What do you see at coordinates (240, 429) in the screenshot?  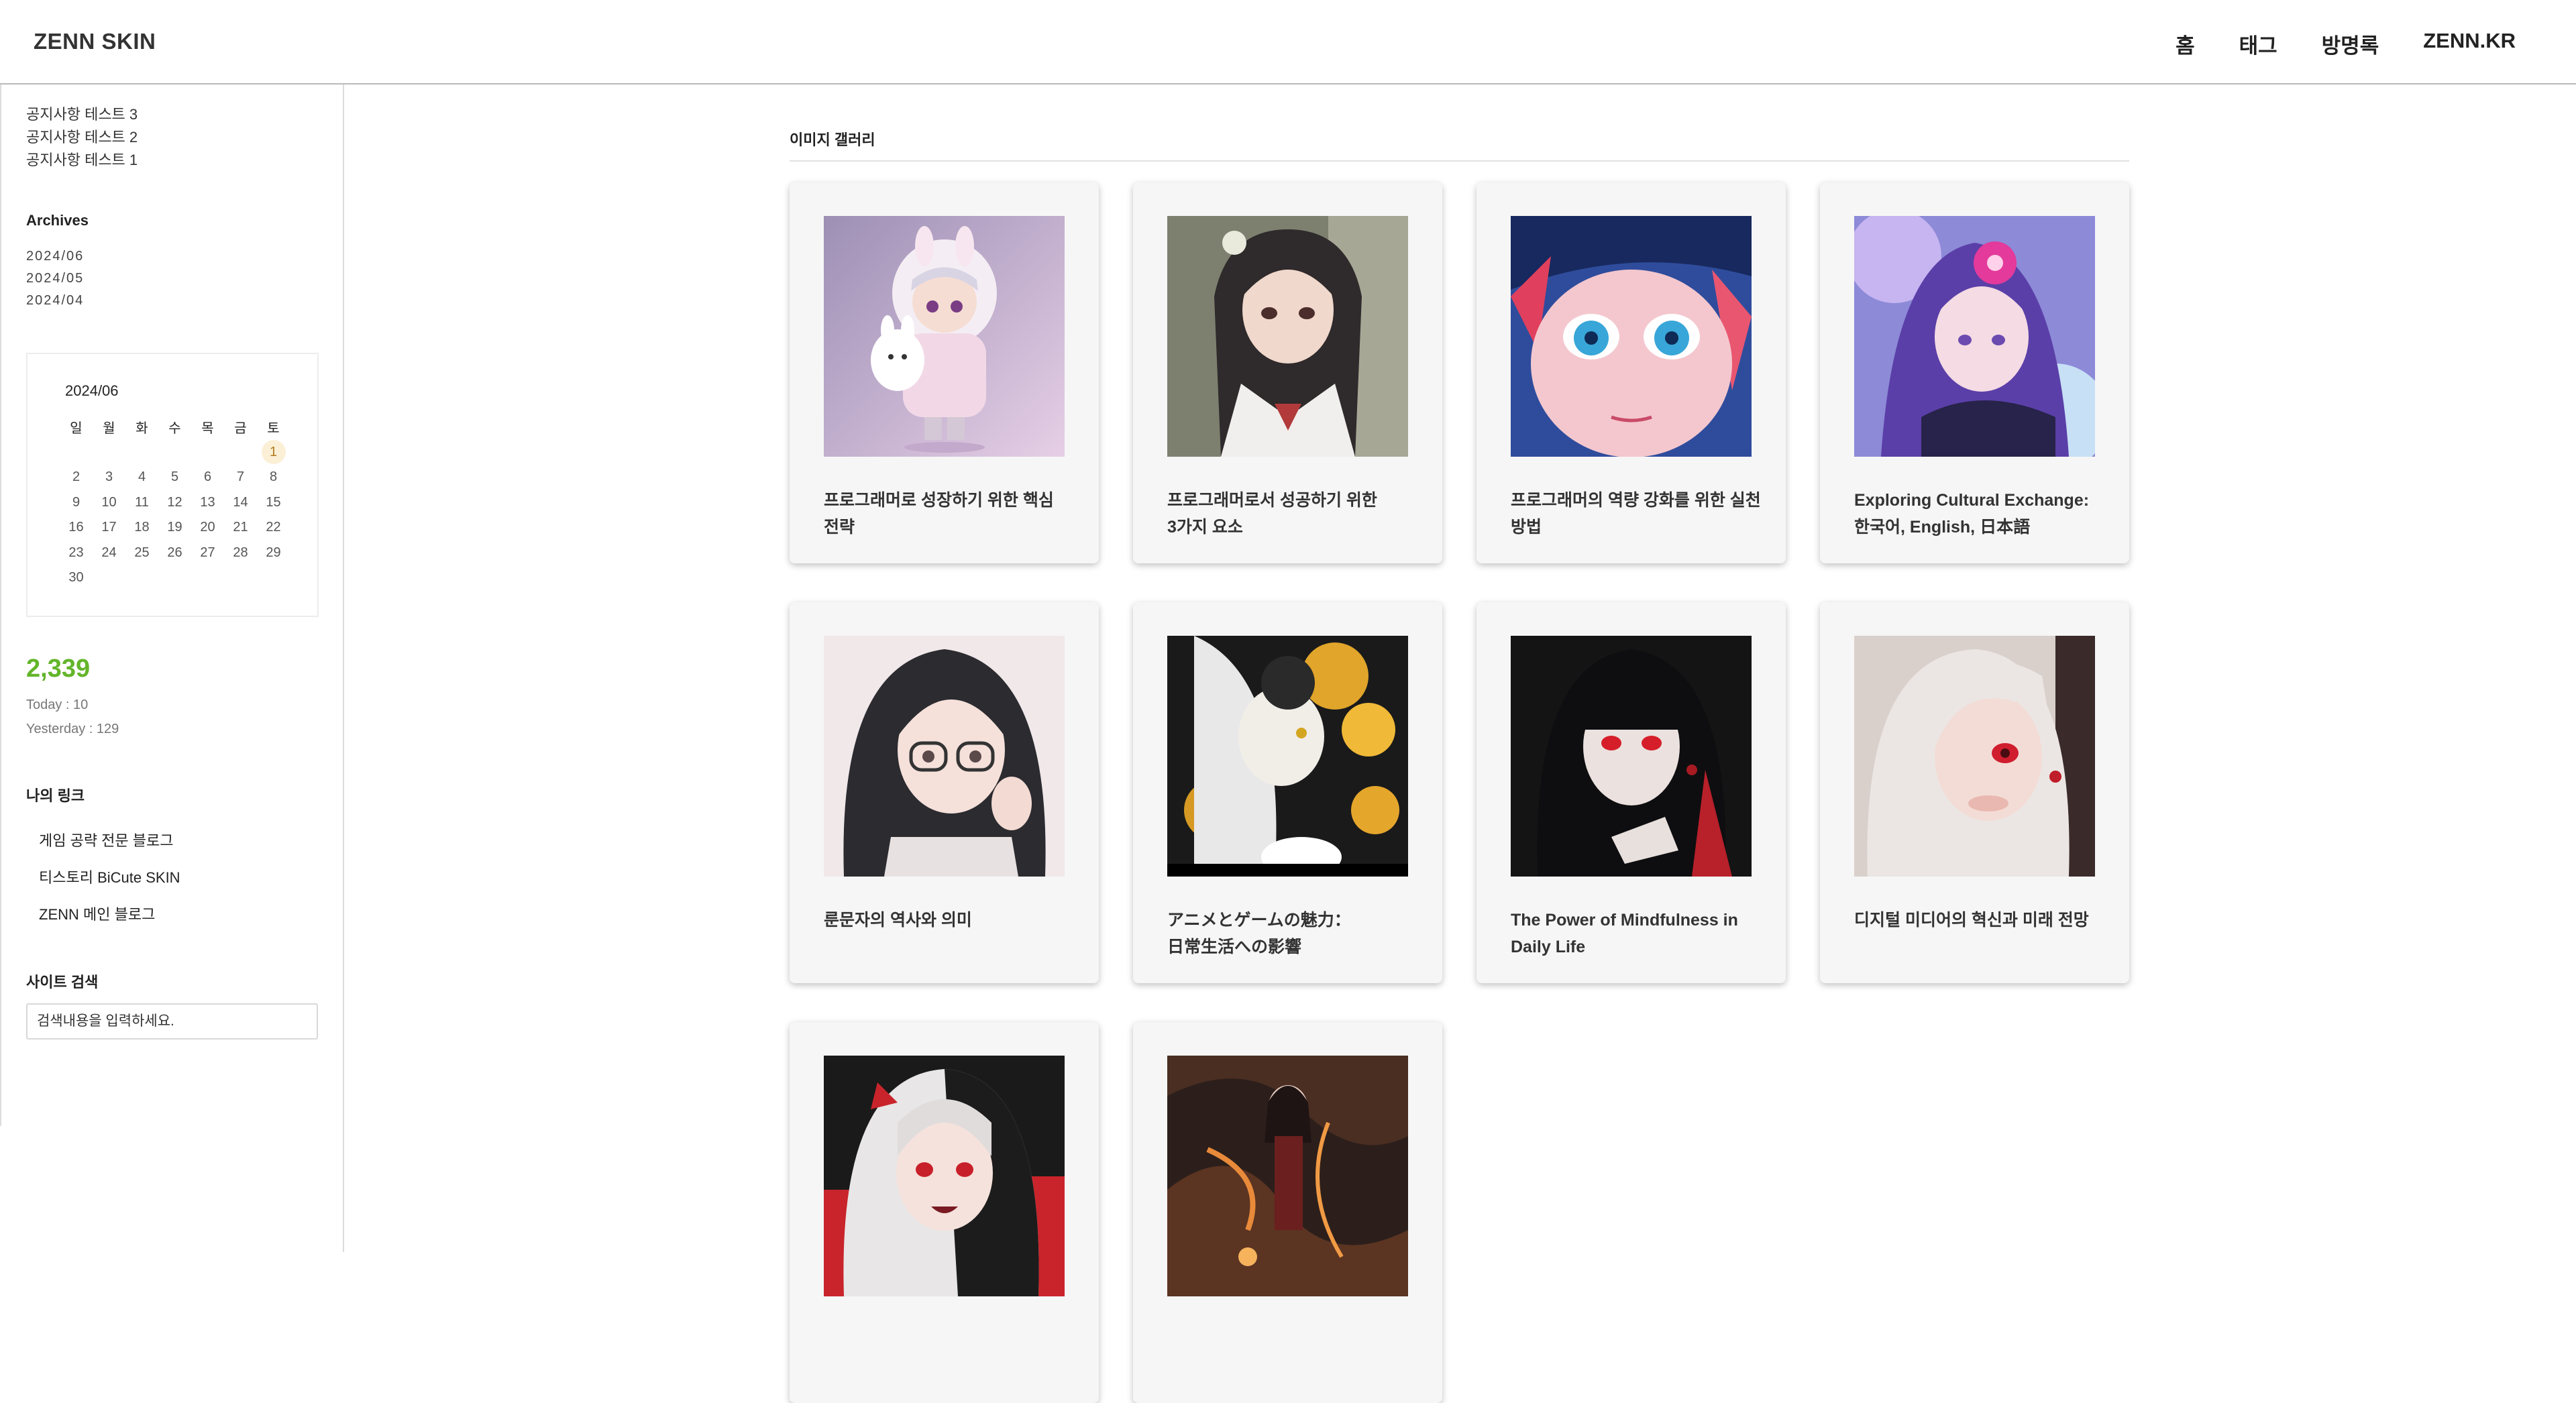 I see `calendar-weekday: 금` at bounding box center [240, 429].